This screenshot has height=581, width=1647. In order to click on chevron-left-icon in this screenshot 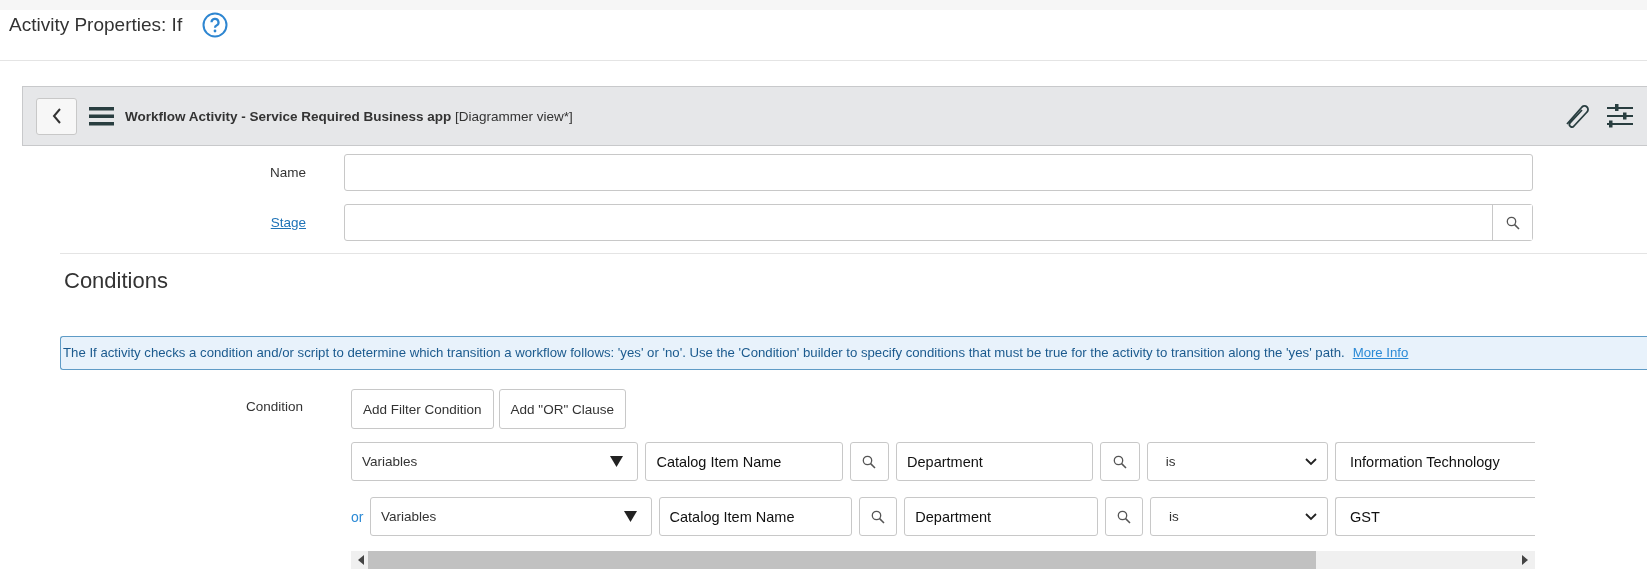, I will do `click(56, 116)`.